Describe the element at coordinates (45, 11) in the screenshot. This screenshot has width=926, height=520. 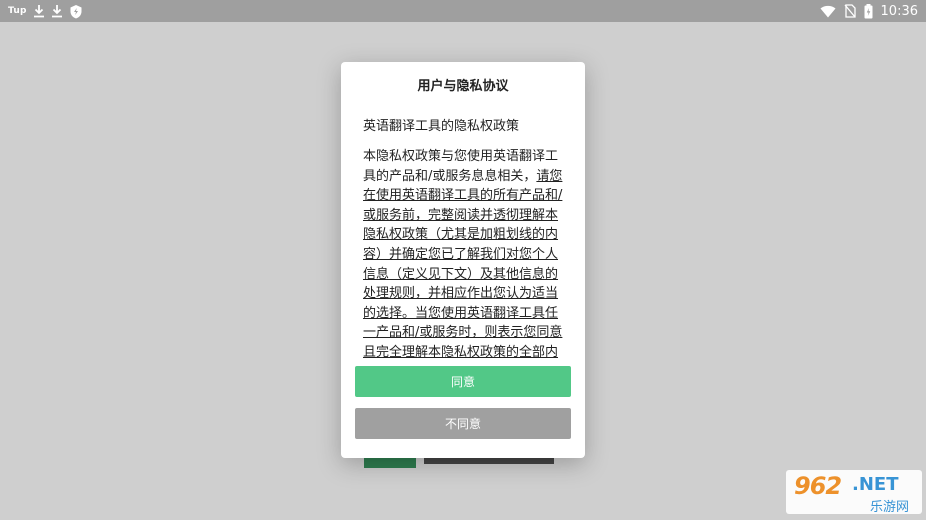
I see `status-bar-left: Tup` at that location.